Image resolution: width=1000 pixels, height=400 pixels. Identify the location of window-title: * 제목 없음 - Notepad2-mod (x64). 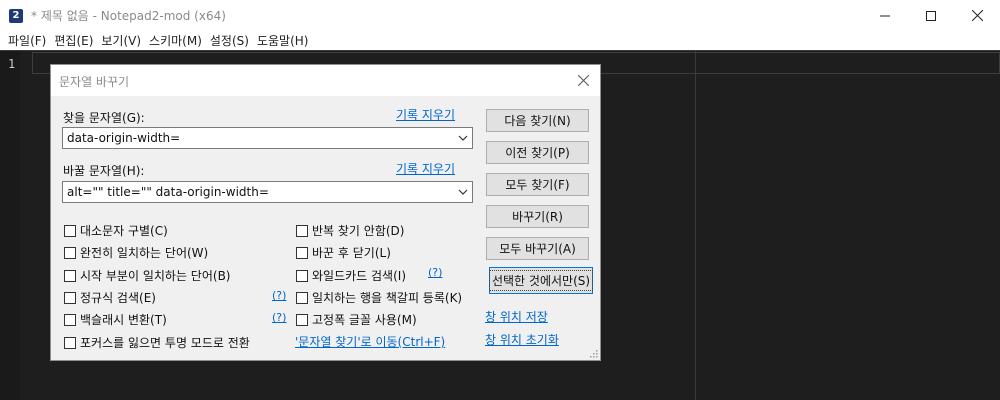
(128, 16).